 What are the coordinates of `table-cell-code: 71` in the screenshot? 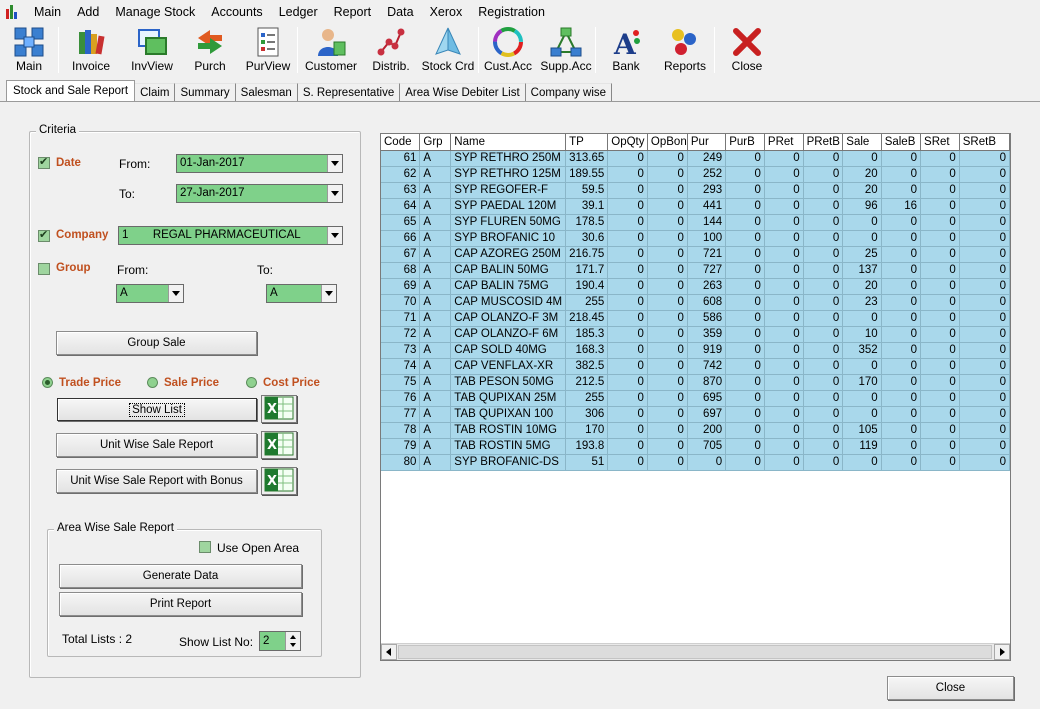 It's located at (401, 318).